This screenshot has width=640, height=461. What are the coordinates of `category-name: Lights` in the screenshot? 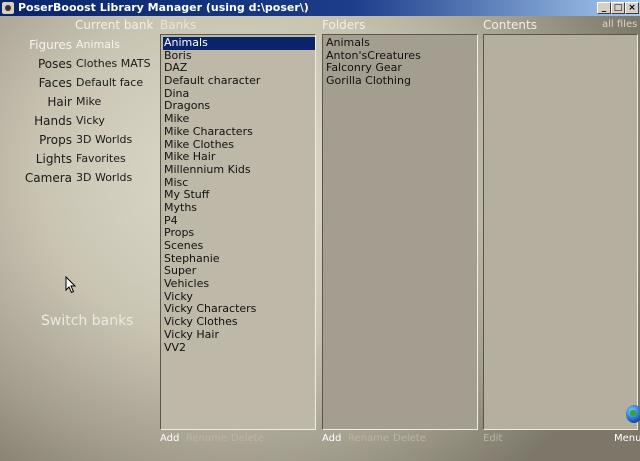 It's located at (53, 159).